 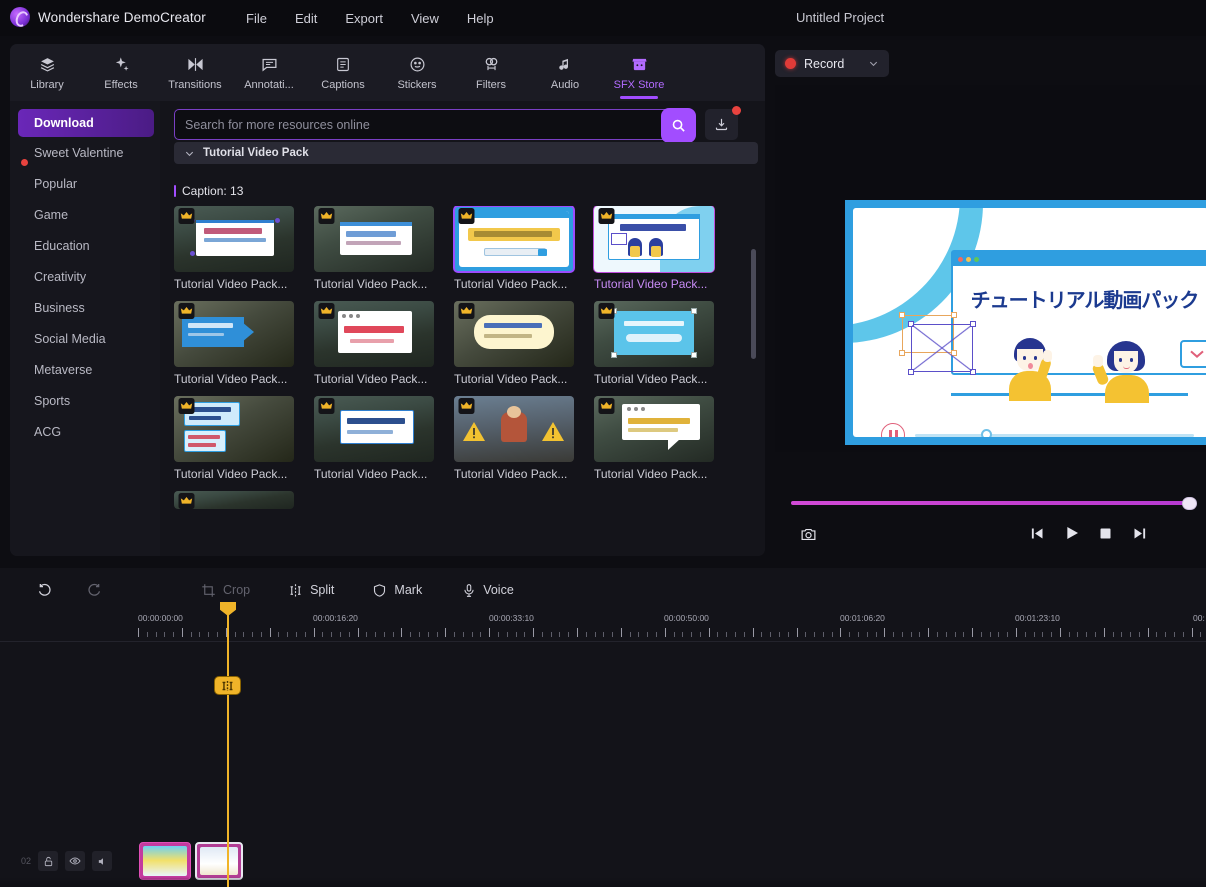 I want to click on crop-button: Crop, so click(x=225, y=590).